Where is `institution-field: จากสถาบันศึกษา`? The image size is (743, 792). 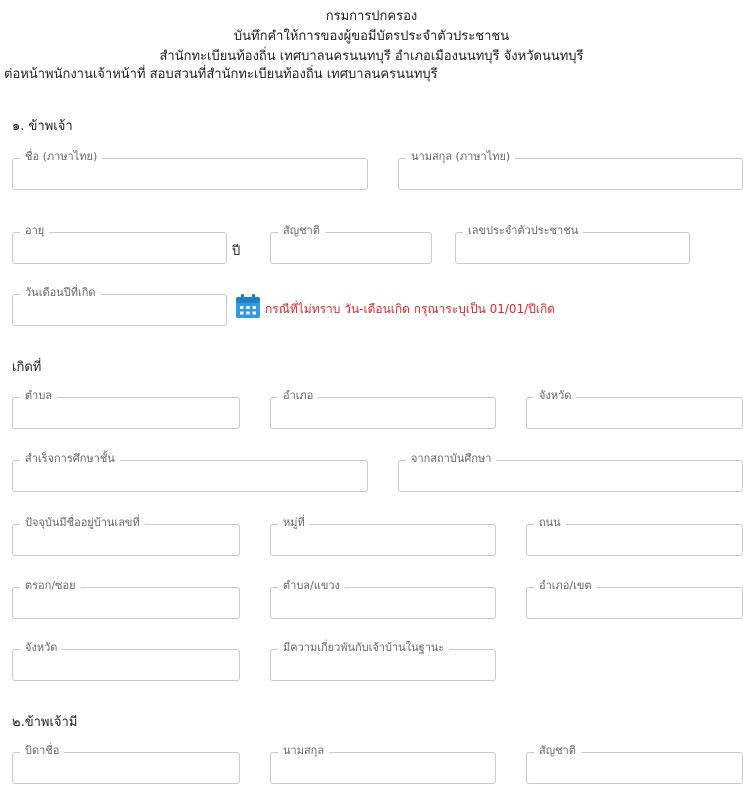 institution-field: จากสถาบันศึกษา is located at coordinates (570, 472).